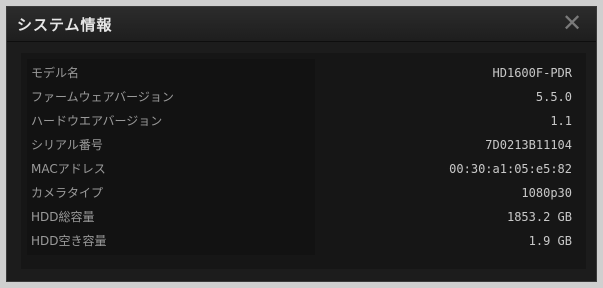 The width and height of the screenshot is (603, 288). Describe the element at coordinates (68, 169) in the screenshot. I see `info-label: MACアドレス` at that location.